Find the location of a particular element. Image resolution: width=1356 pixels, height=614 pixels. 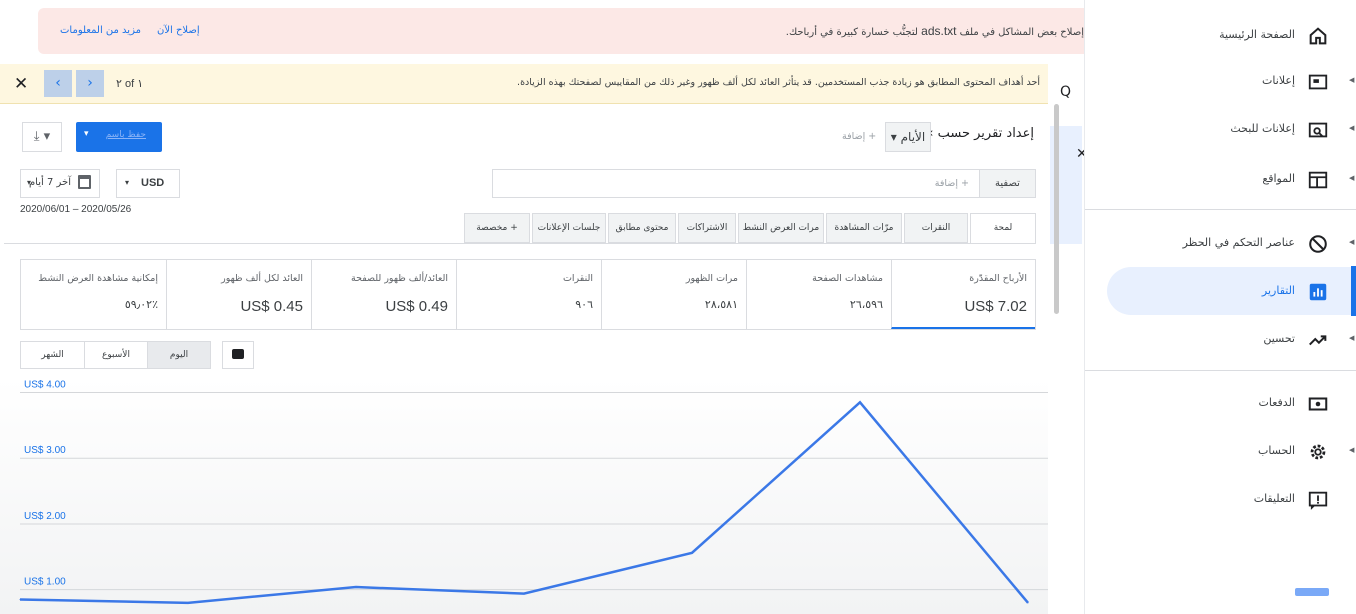

prev-tip-button: ‹ is located at coordinates (58, 83).